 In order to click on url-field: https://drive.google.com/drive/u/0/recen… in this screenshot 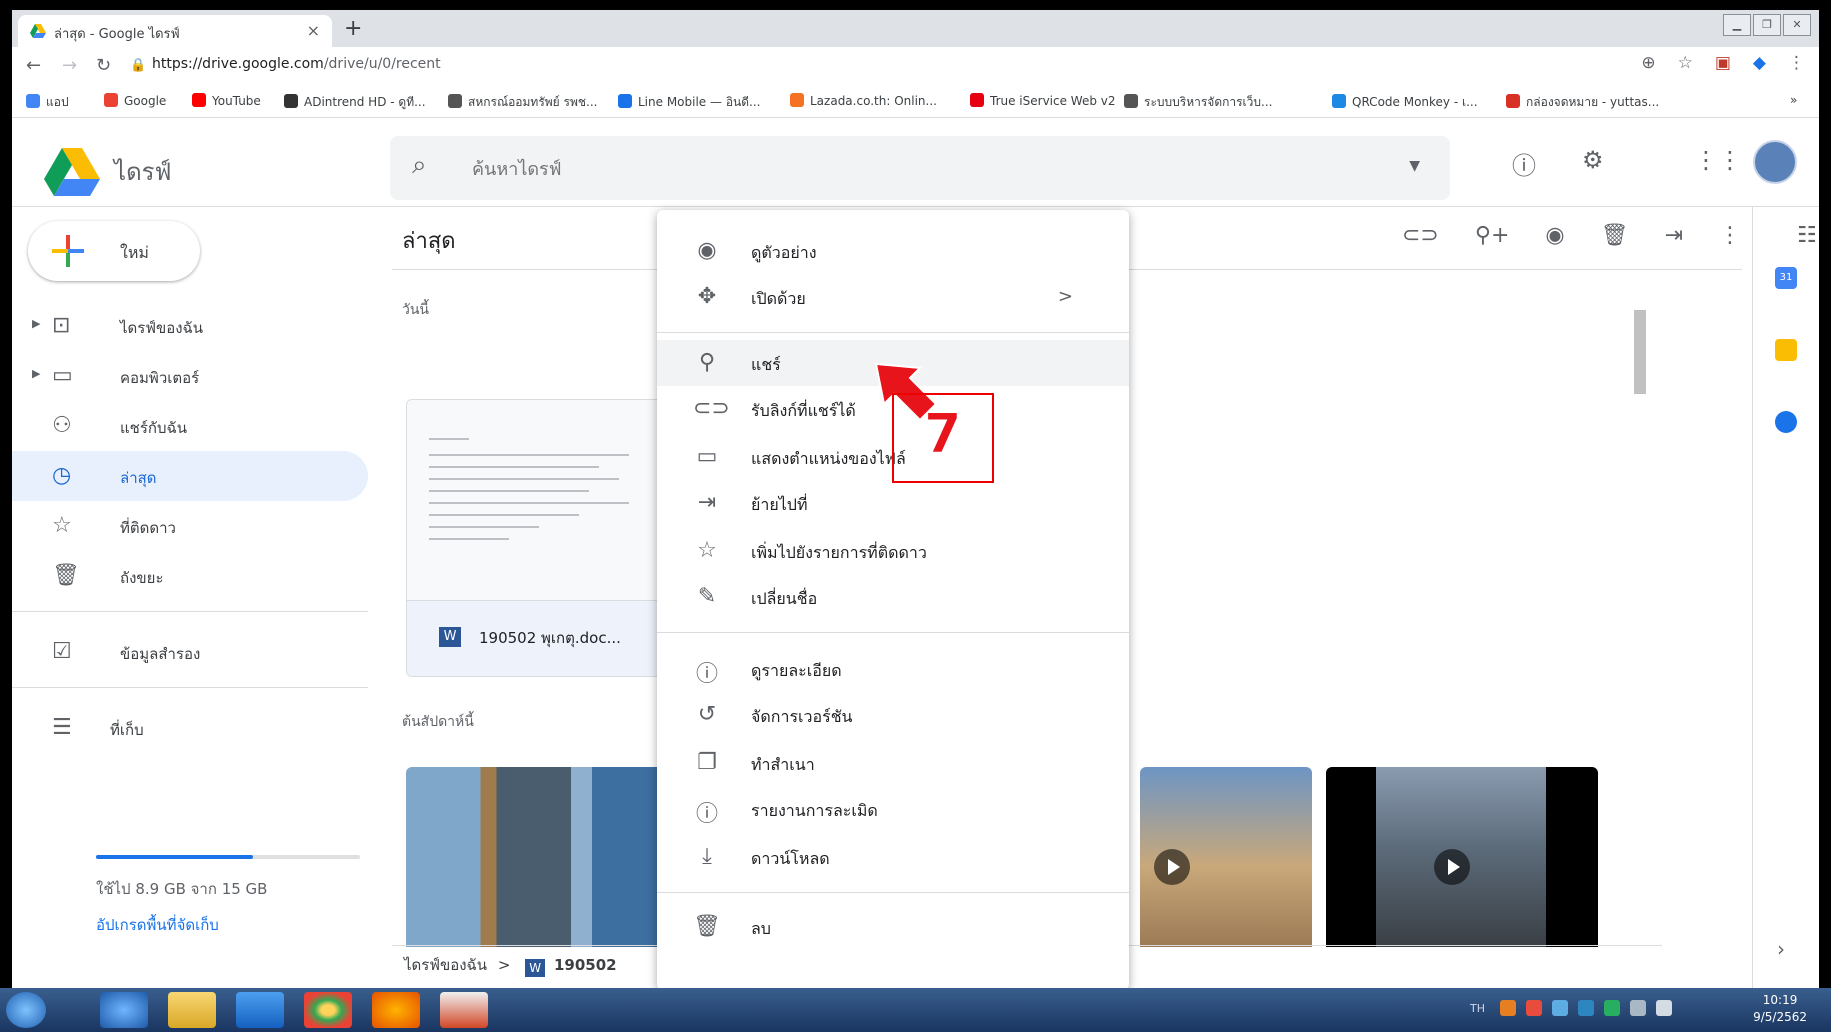, I will do `click(296, 64)`.